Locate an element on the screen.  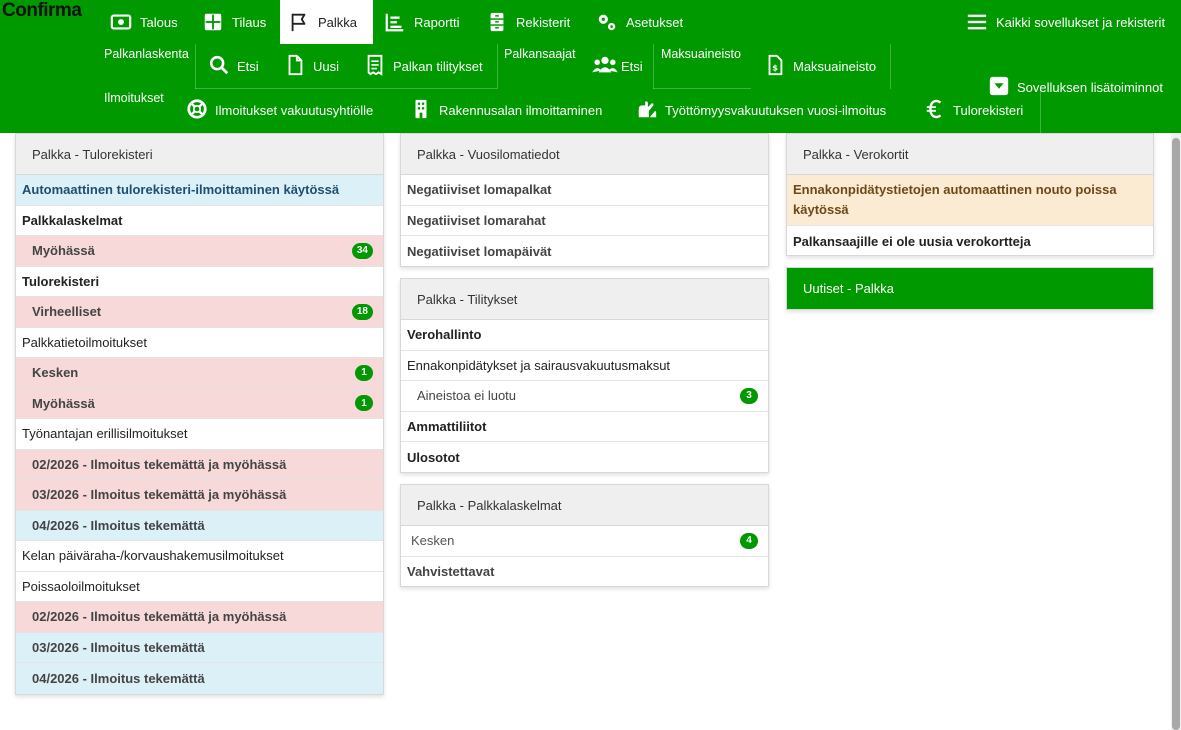
ammattiliitot-heading: Ammattiliitot is located at coordinates (584, 427).